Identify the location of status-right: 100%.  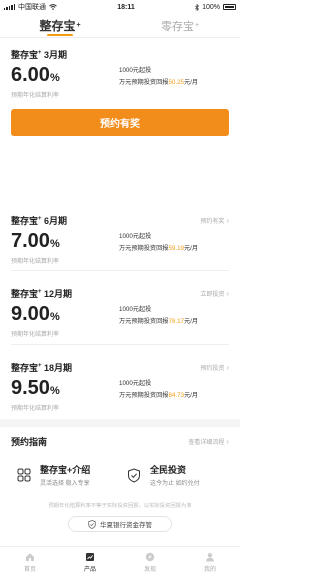
(215, 7).